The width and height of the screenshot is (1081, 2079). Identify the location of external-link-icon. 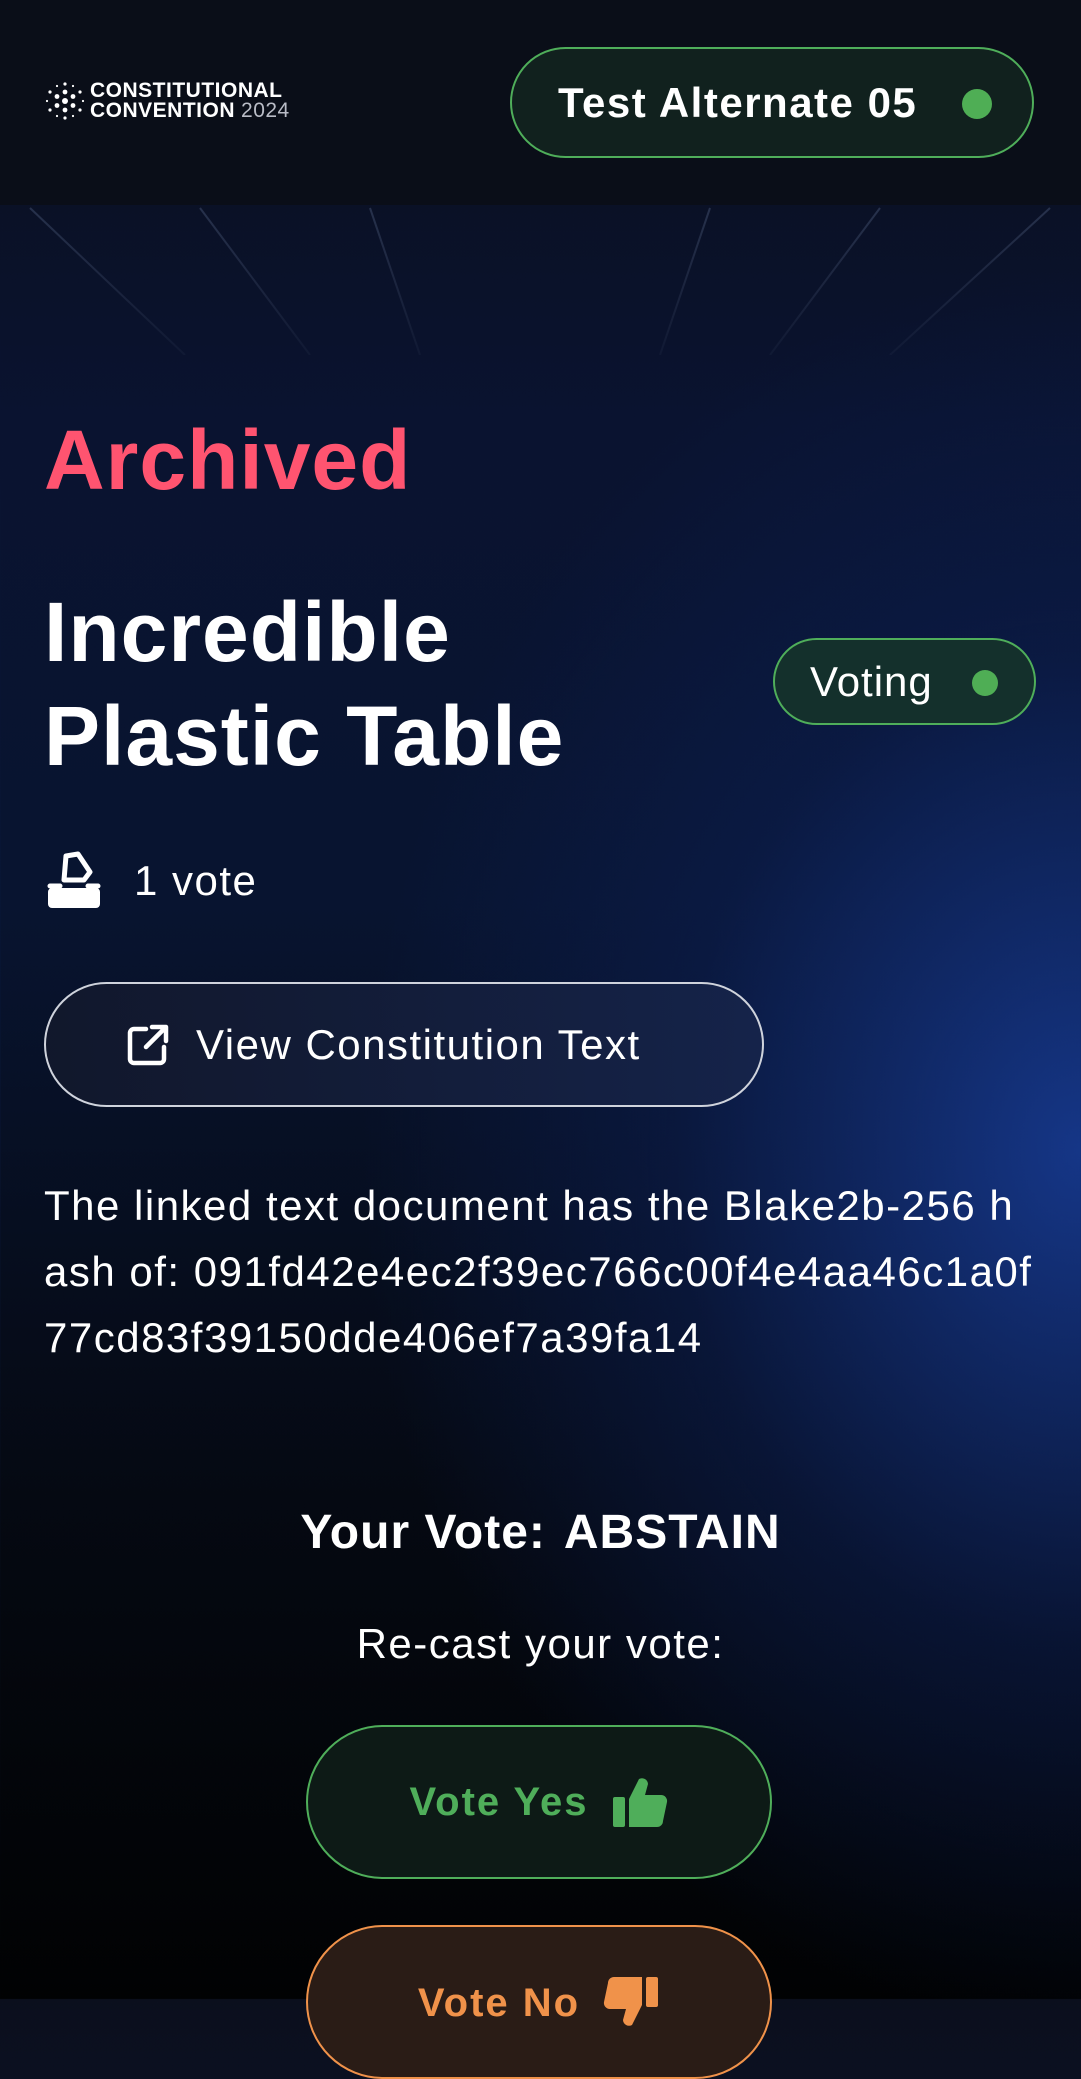
(148, 1044).